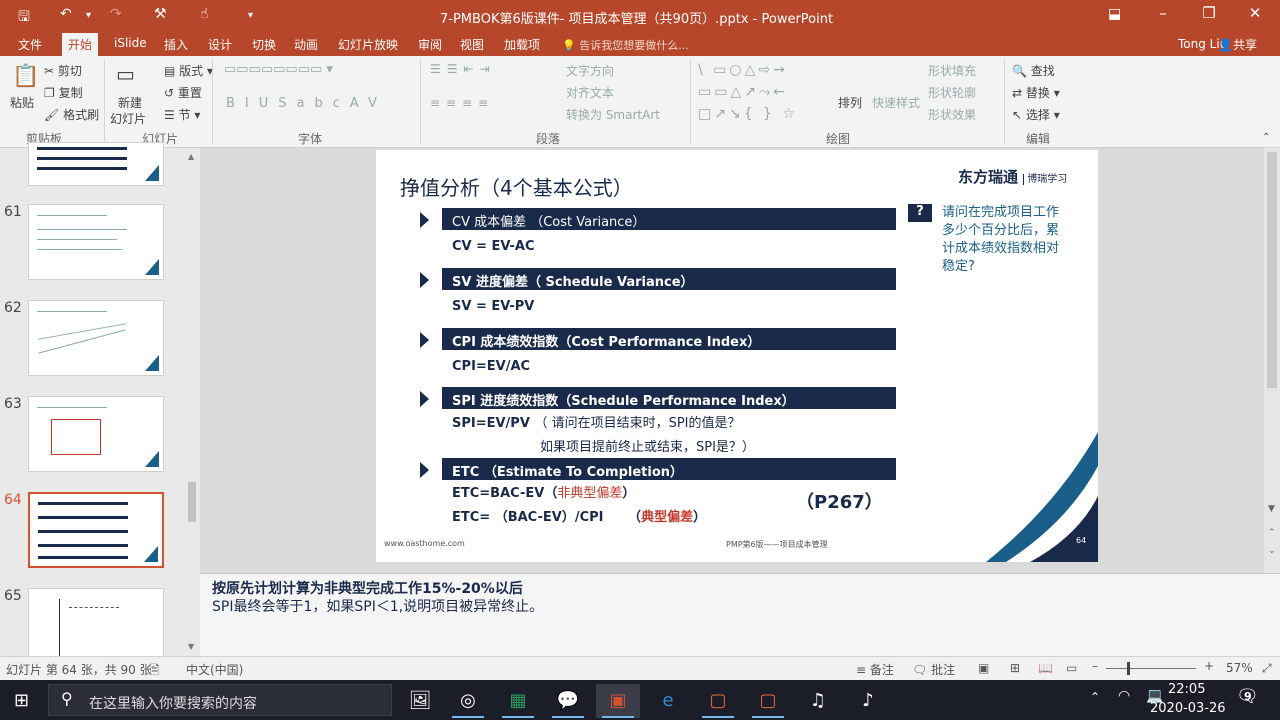 The height and width of the screenshot is (720, 1280). What do you see at coordinates (25, 76) in the screenshot?
I see `paste-icon: 📋` at bounding box center [25, 76].